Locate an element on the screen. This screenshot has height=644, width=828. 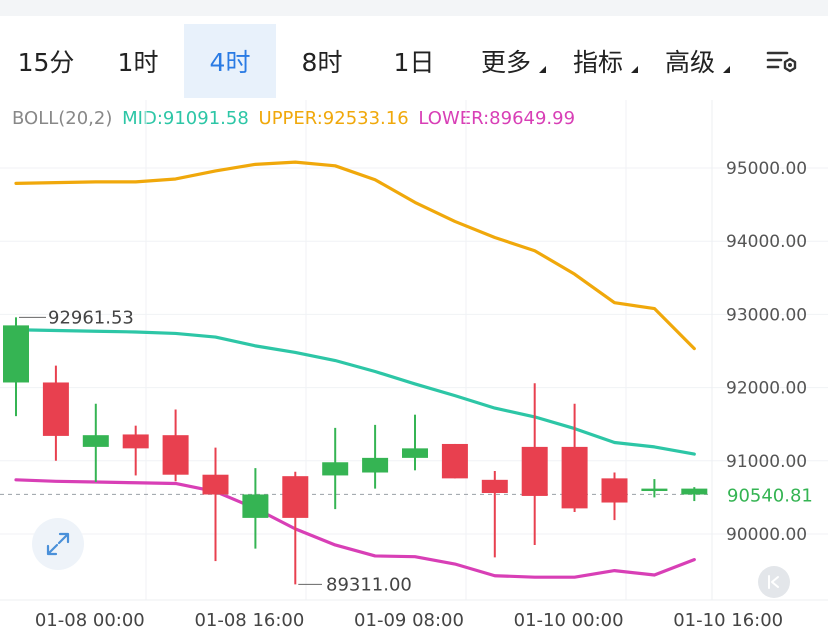
tab-1: 1时 is located at coordinates (138, 61).